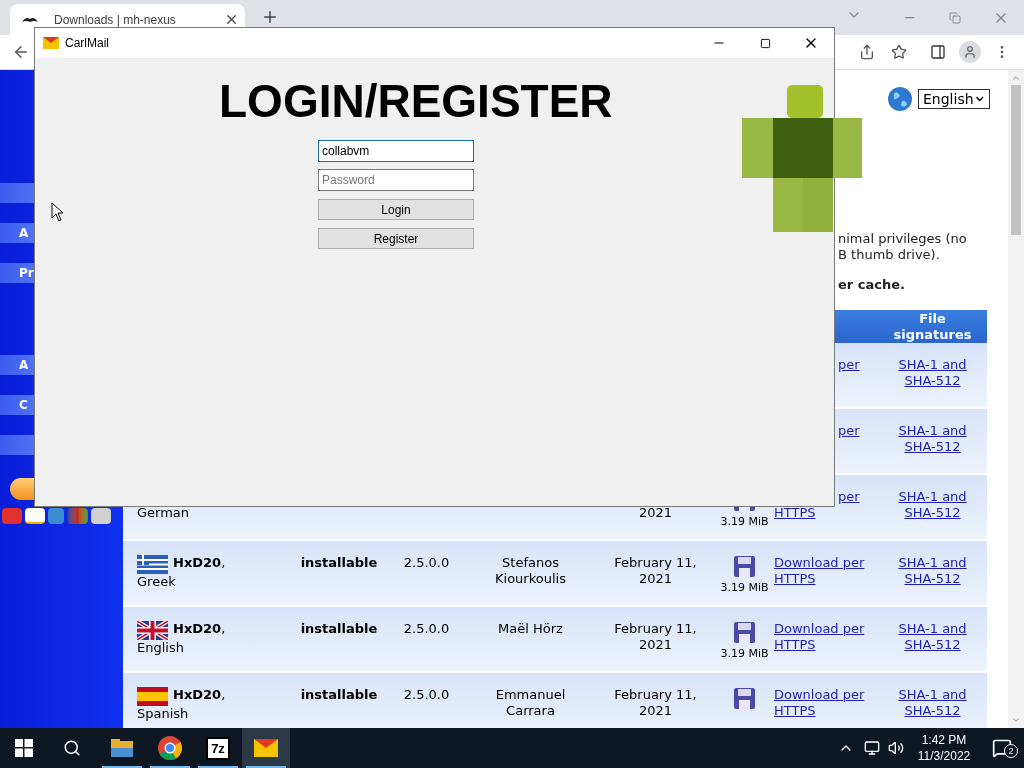 This screenshot has width=1024, height=768. What do you see at coordinates (122, 748) in the screenshot?
I see `folder-icon` at bounding box center [122, 748].